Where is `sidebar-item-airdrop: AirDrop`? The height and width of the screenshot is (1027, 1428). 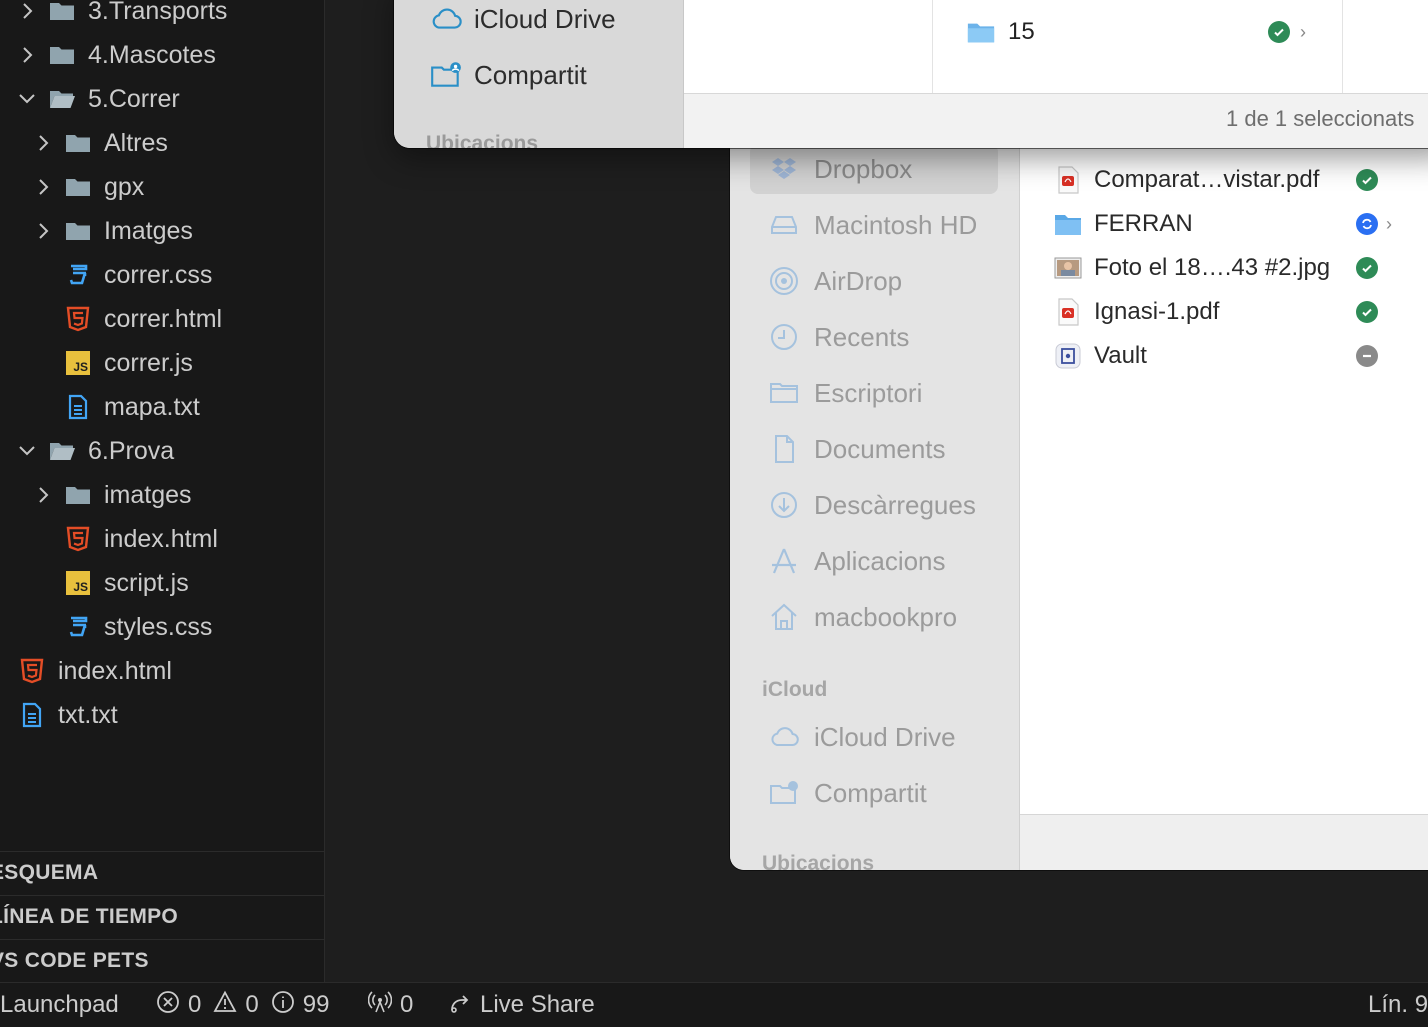
sidebar-item-airdrop: AirDrop is located at coordinates (874, 281).